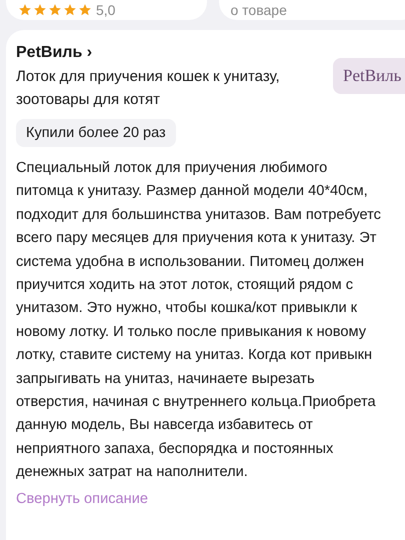  What do you see at coordinates (311, 10) in the screenshot?
I see `info-card: о товаре` at bounding box center [311, 10].